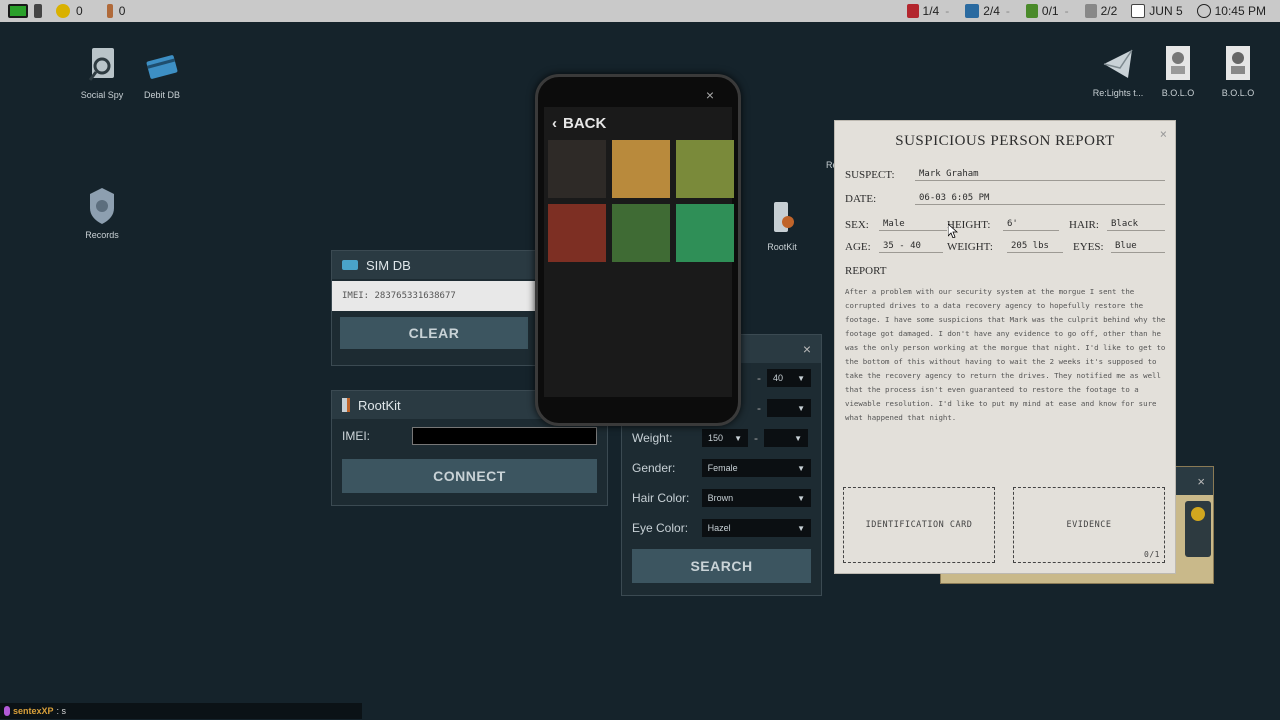 The width and height of the screenshot is (1280, 720). What do you see at coordinates (1100, 11) in the screenshot?
I see `stat-notepad: 2/2` at bounding box center [1100, 11].